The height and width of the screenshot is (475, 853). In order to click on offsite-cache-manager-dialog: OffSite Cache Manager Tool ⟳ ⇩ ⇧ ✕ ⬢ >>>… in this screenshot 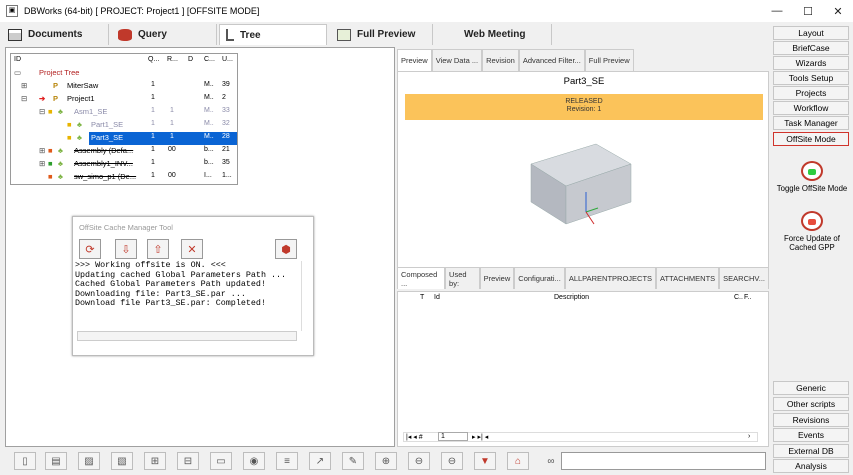, I will do `click(193, 286)`.